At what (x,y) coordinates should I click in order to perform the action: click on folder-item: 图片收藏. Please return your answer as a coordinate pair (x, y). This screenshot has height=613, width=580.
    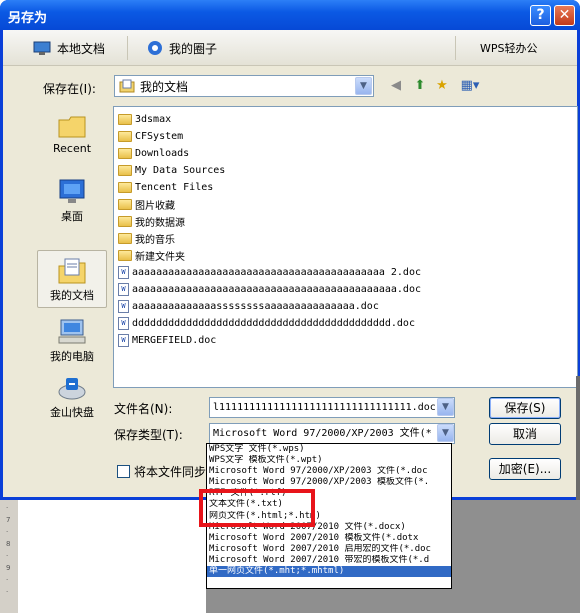
    Looking at the image, I should click on (146, 204).